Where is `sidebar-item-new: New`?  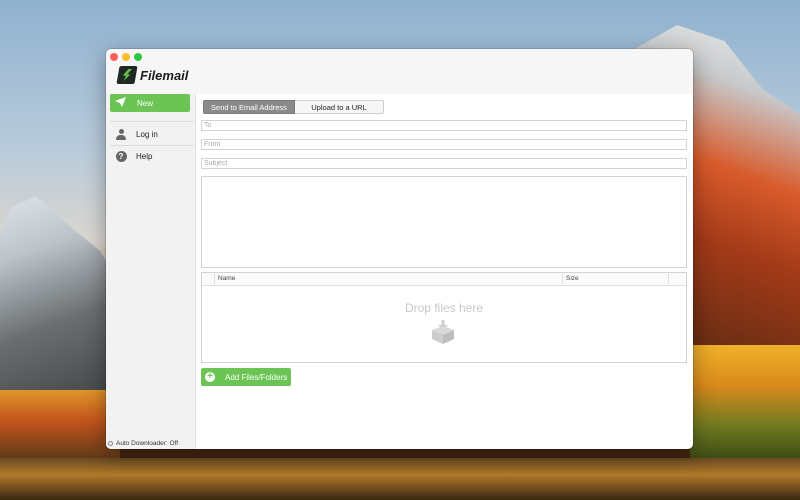 sidebar-item-new: New is located at coordinates (150, 103).